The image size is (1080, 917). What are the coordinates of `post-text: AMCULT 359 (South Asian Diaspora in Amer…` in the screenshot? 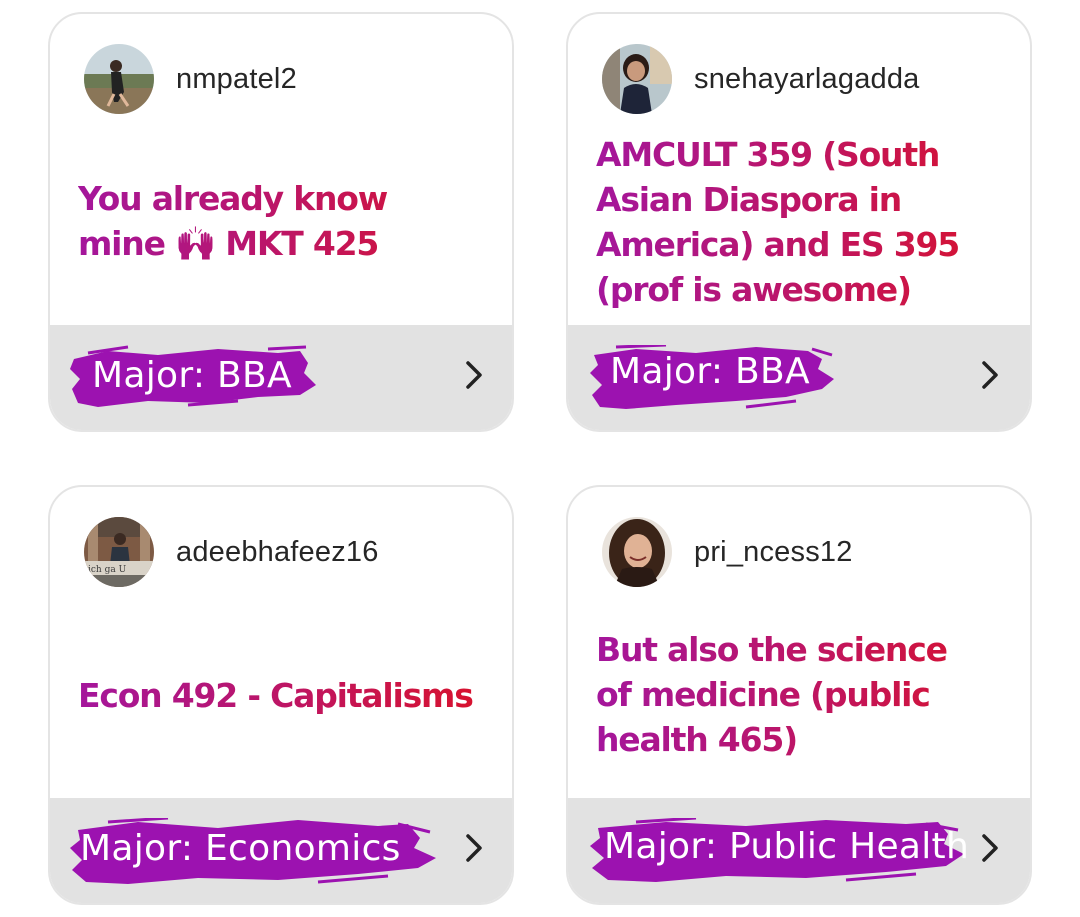 It's located at (801, 222).